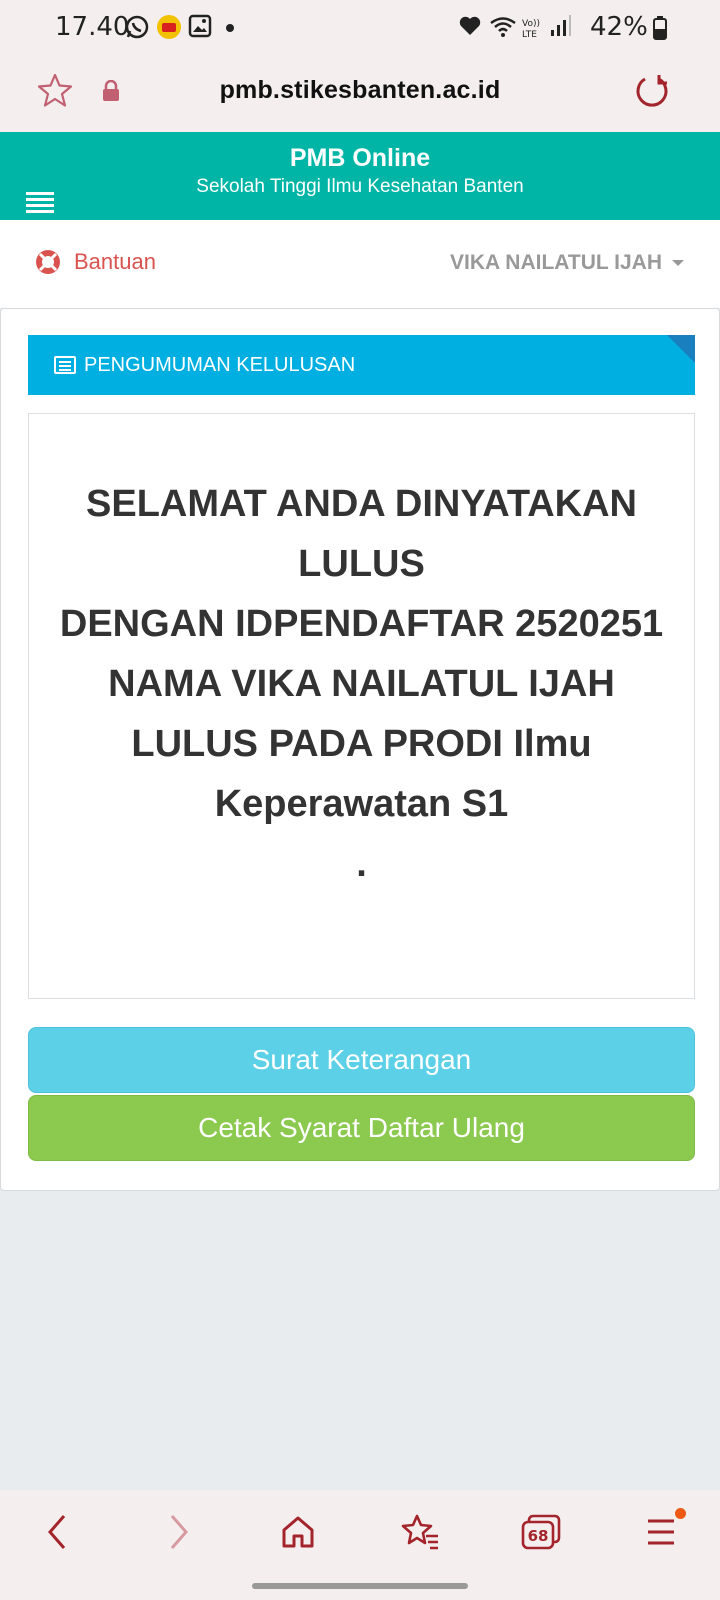 The image size is (720, 1600). Describe the element at coordinates (529, 35) in the screenshot. I see `svg-text: LTE` at that location.